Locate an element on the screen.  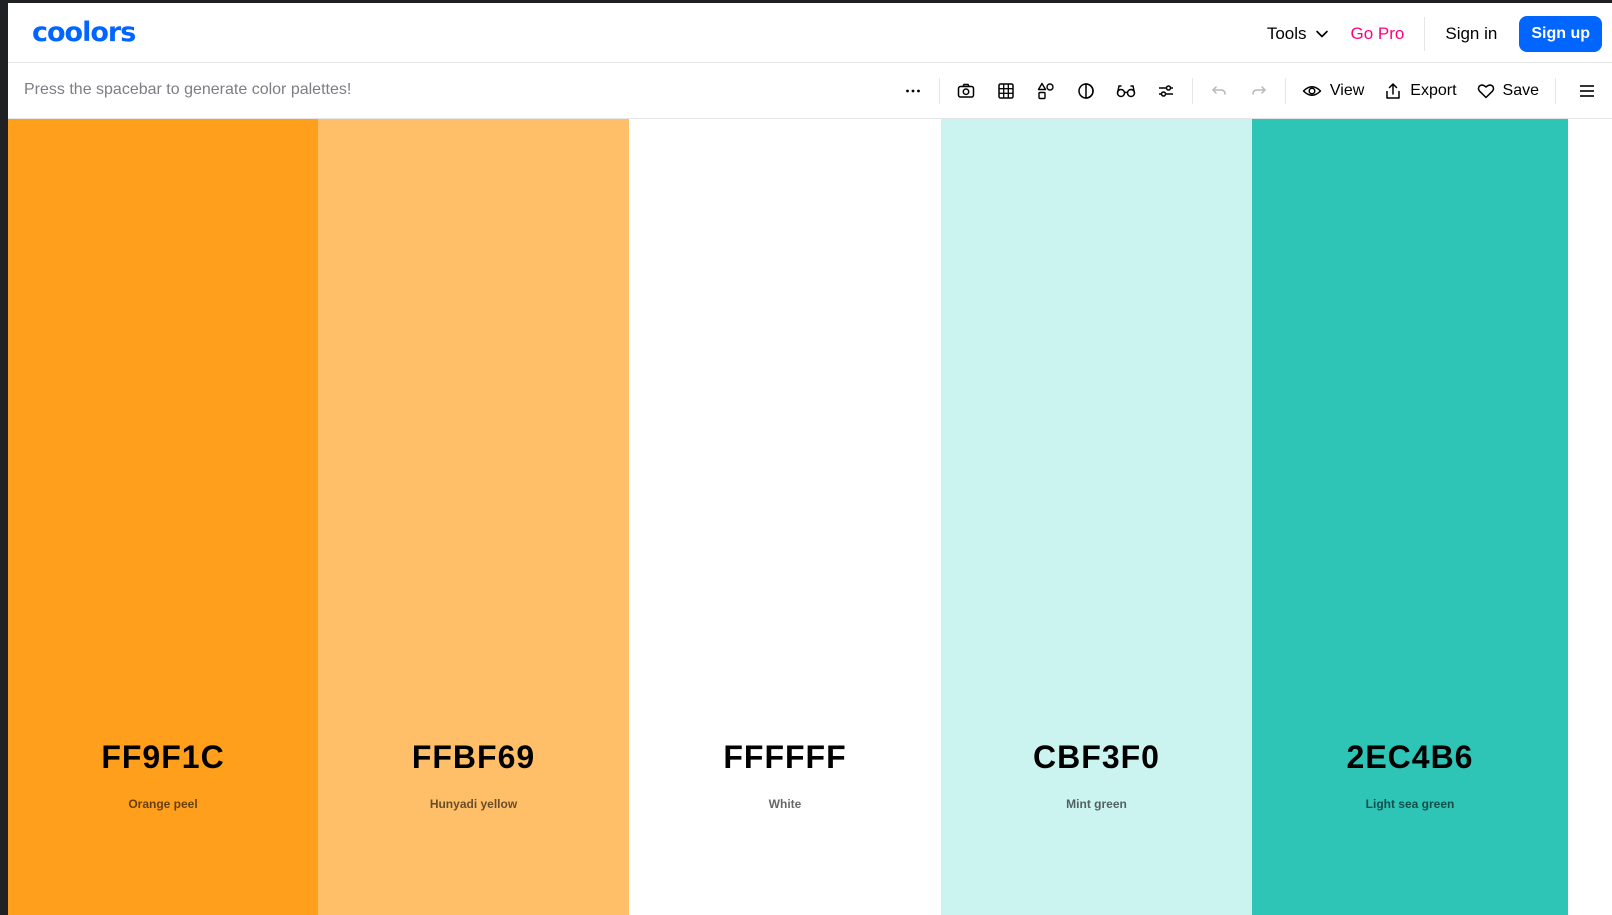
coolors-logo: coolors is located at coordinates (84, 32).